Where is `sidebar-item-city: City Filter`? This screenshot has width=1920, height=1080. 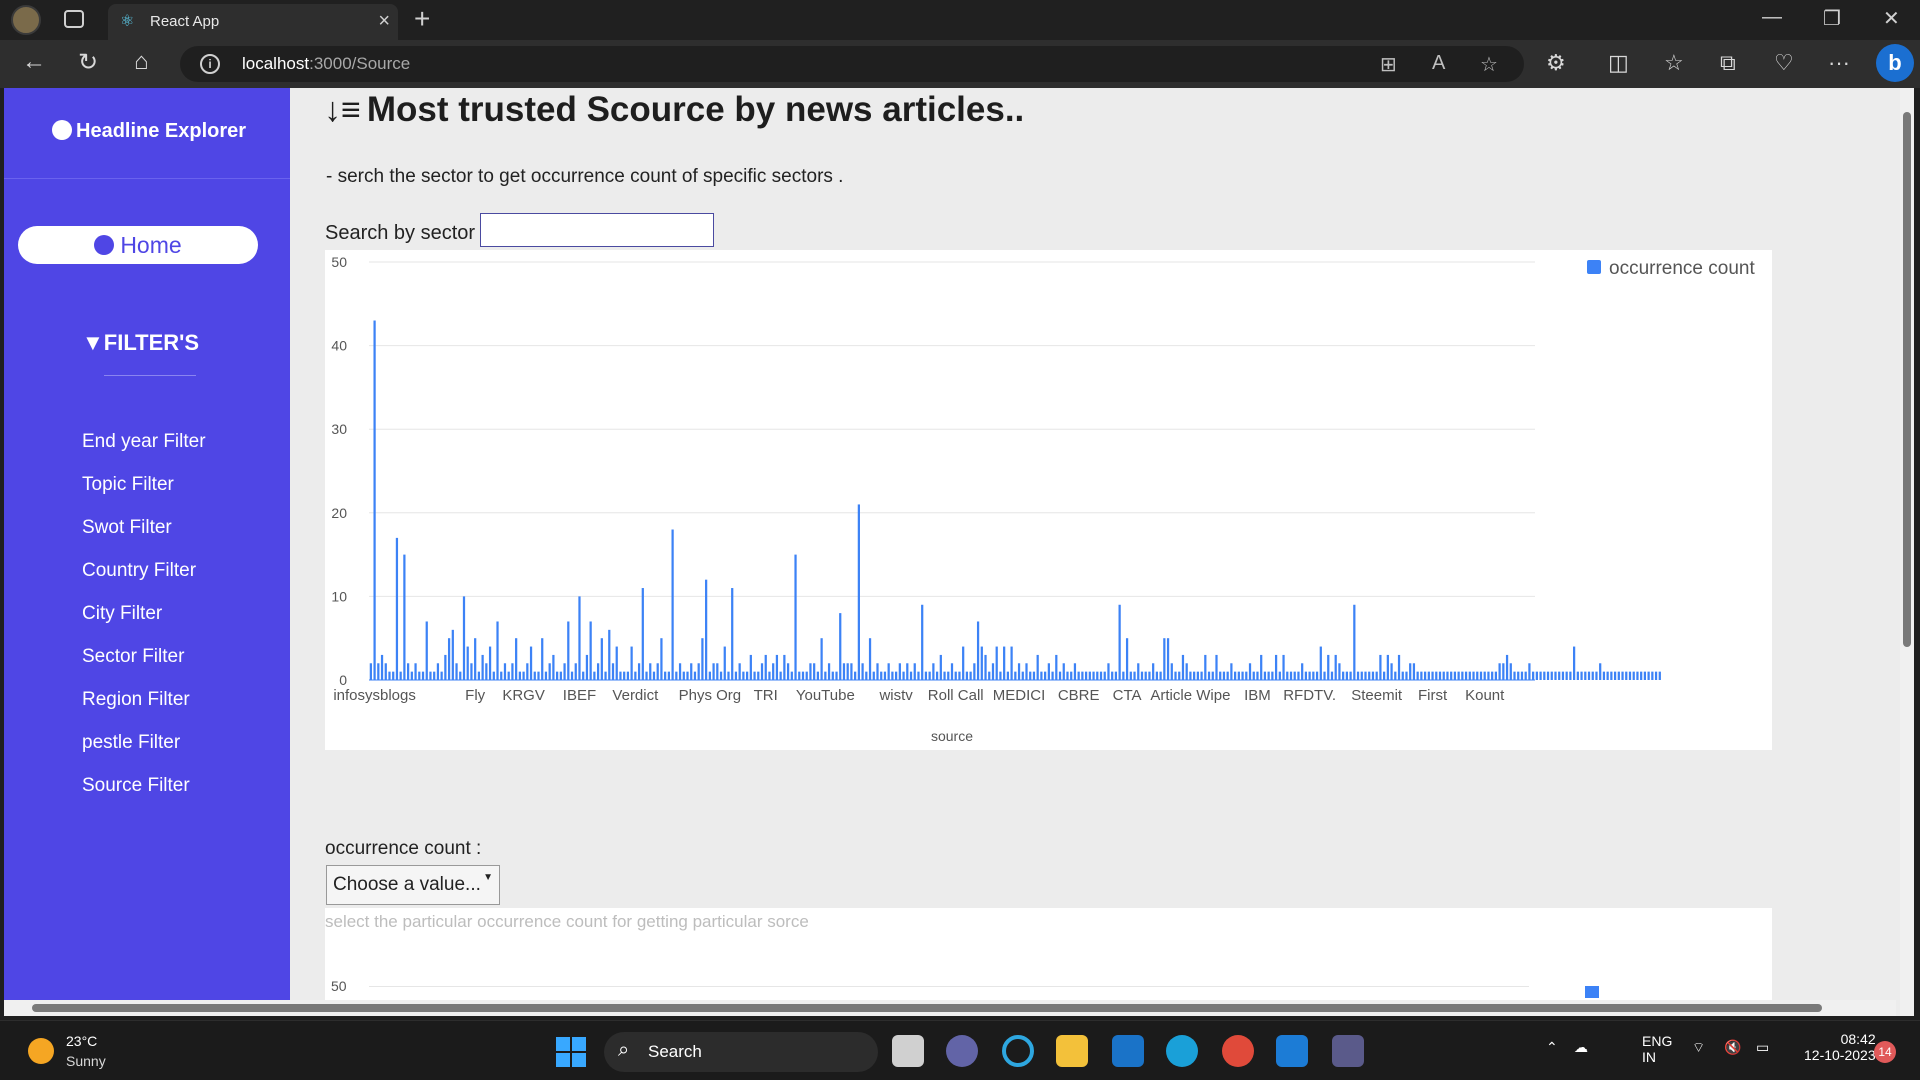
sidebar-item-city: City Filter is located at coordinates (144, 623).